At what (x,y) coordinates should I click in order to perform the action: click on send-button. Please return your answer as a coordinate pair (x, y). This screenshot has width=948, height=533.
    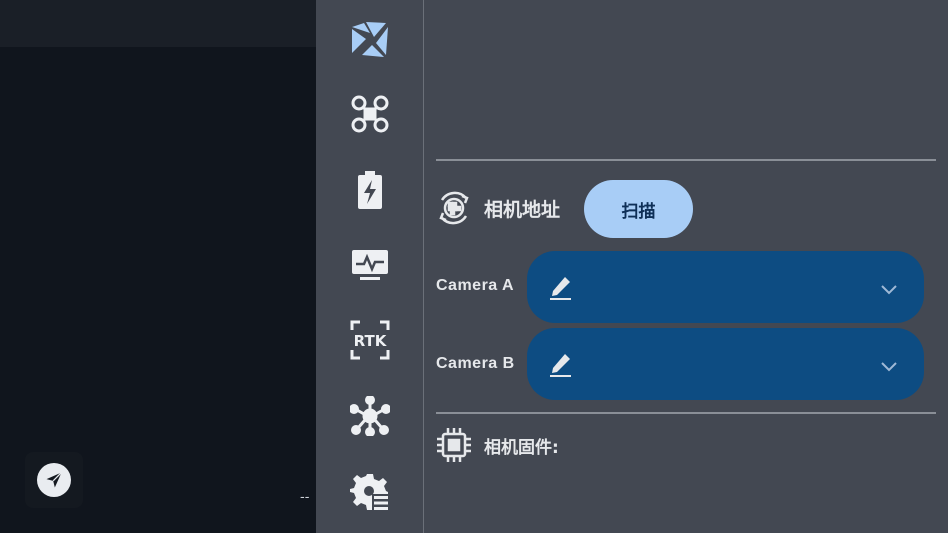
    Looking at the image, I should click on (54, 480).